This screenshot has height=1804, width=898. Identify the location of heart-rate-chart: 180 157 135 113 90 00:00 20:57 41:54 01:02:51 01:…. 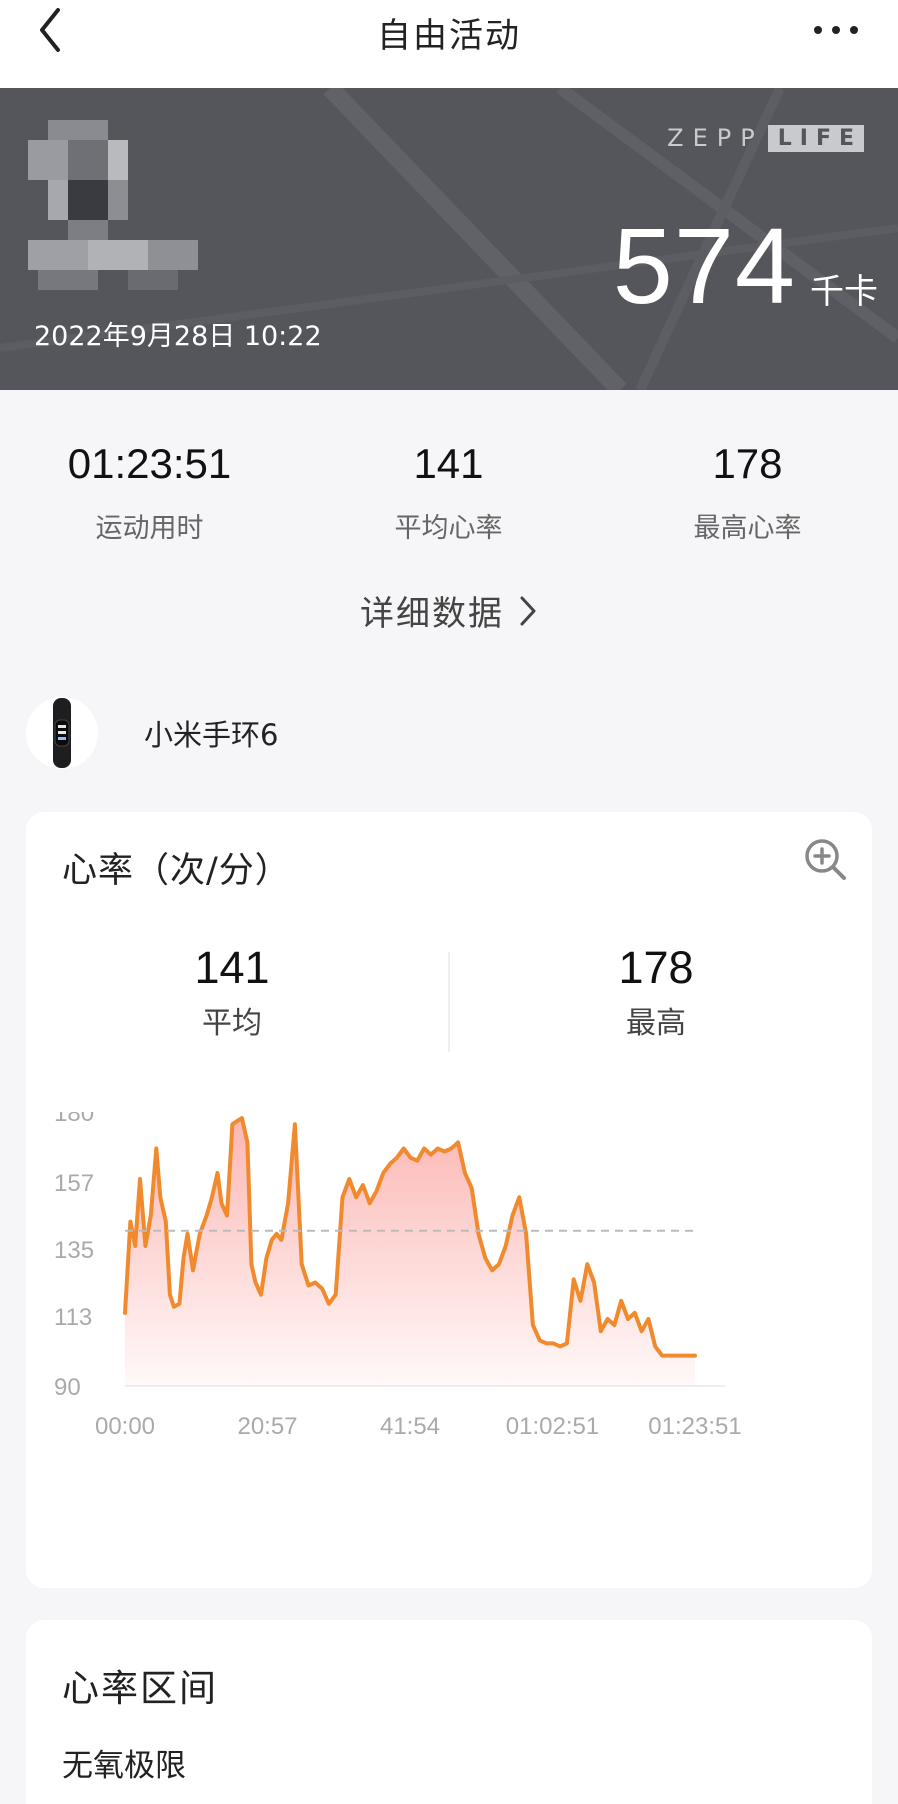
(398, 1276).